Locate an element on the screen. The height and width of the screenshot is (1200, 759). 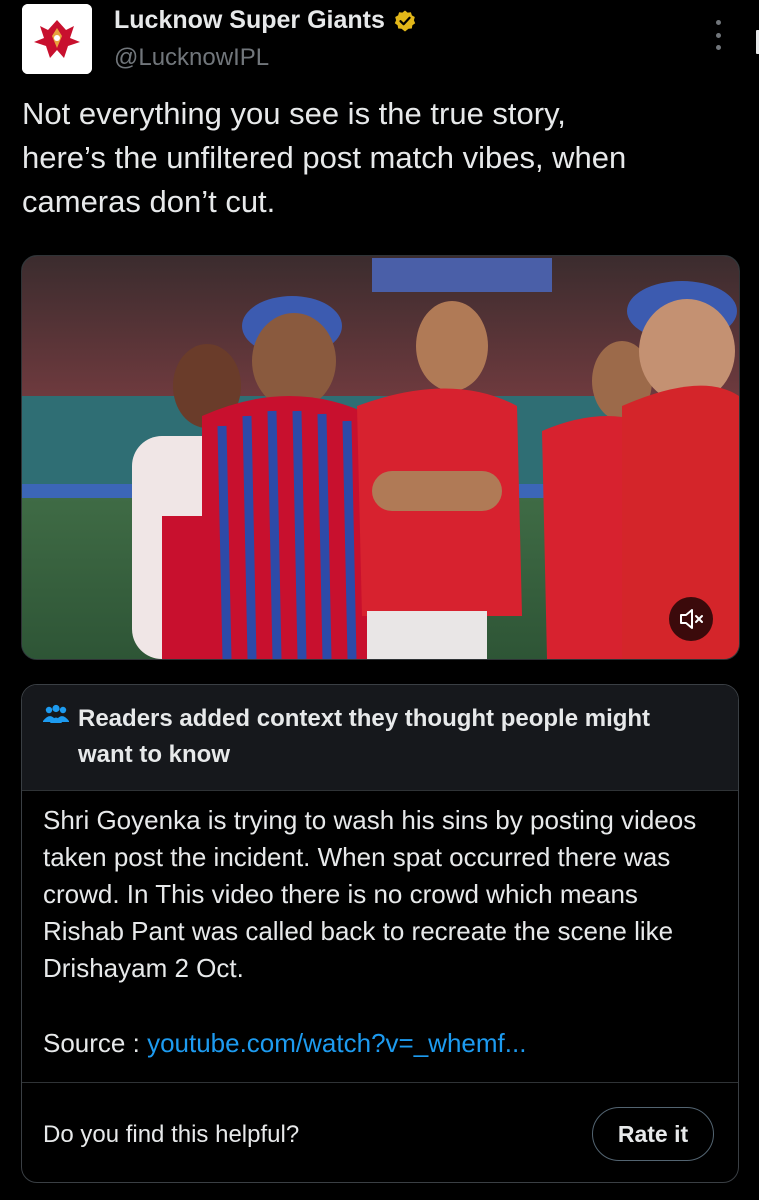
name-line: Lucknow Super Giants is located at coordinates (265, 20).